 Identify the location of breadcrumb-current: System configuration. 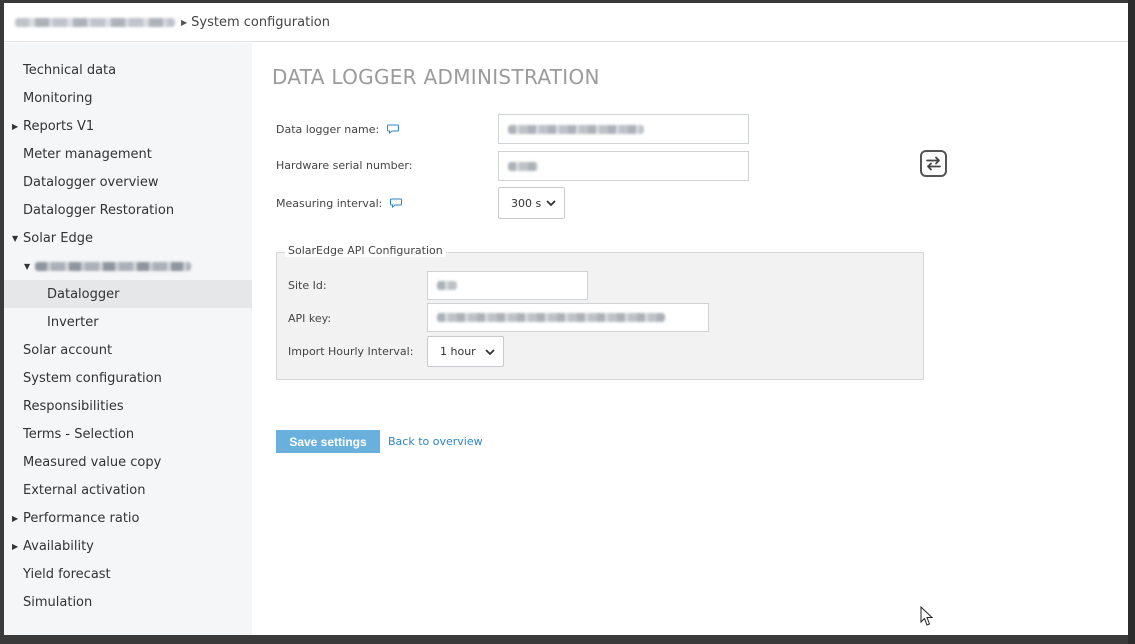
(260, 22).